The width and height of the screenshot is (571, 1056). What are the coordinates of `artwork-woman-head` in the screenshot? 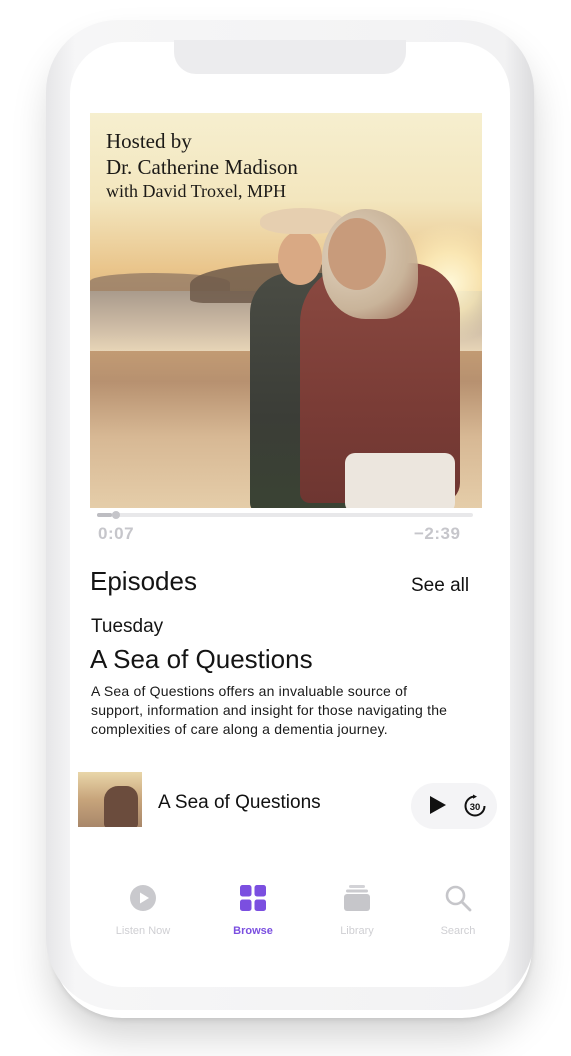 It's located at (357, 254).